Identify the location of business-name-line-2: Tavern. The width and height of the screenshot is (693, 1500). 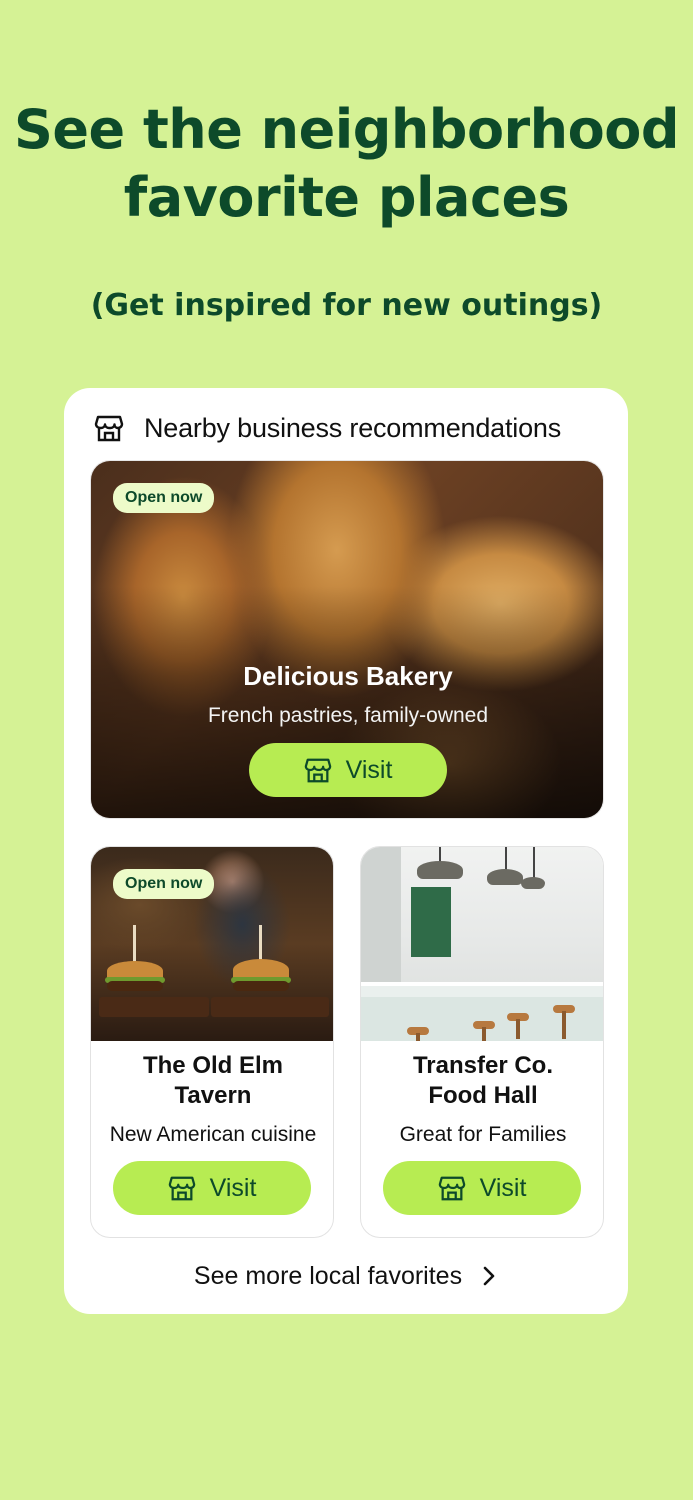
(213, 1095).